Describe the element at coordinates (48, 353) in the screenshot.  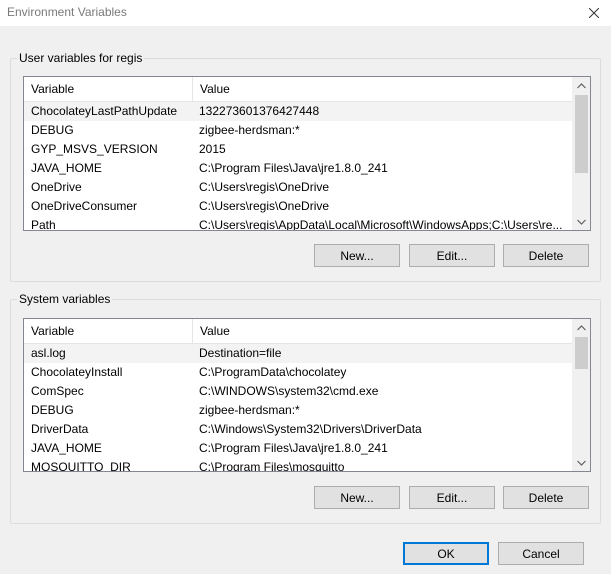
I see `variable-name-cell: asl.log` at that location.